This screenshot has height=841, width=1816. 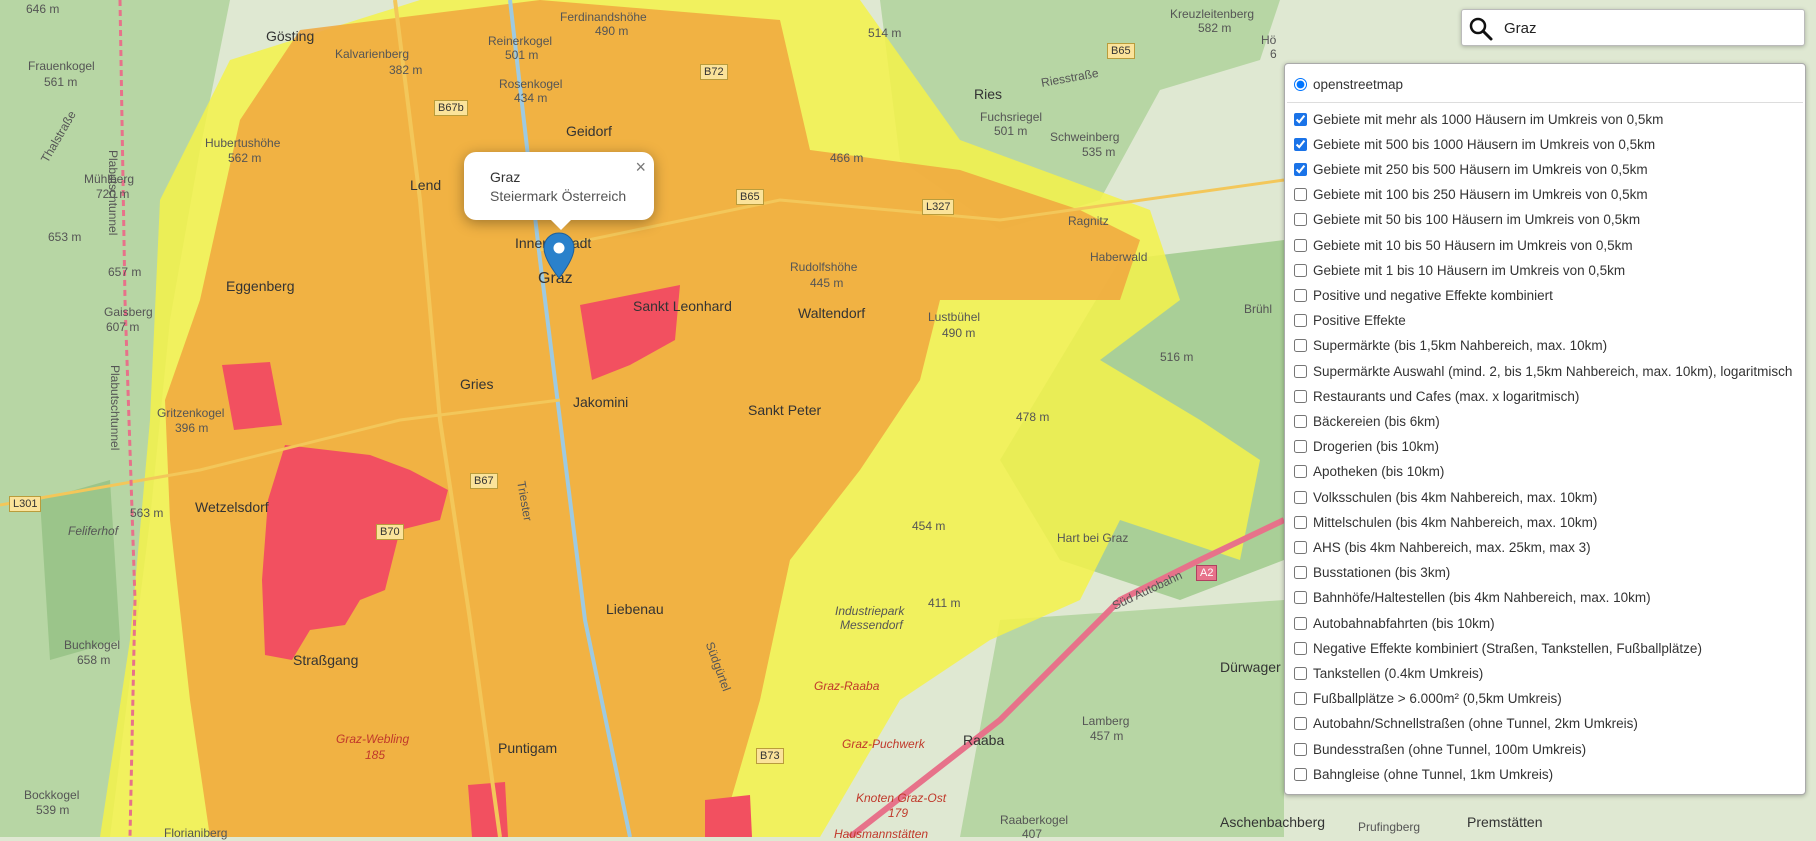 I want to click on base-layer-openstreetmap: openstreetmap, so click(x=1347, y=84).